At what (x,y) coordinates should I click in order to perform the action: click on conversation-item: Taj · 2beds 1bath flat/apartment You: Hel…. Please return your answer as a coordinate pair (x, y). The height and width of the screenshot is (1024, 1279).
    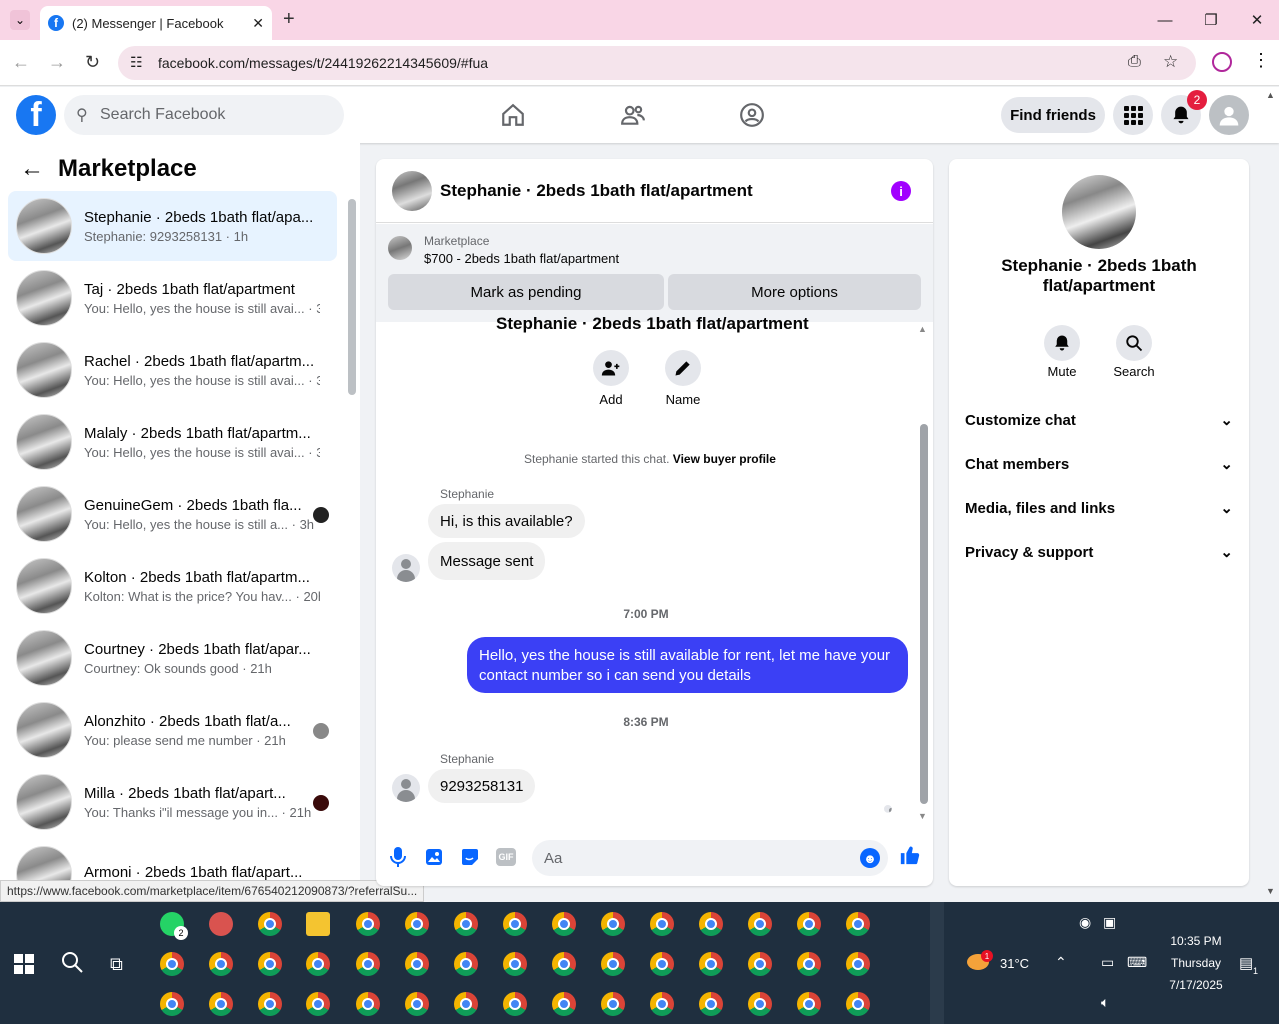
    Looking at the image, I should click on (172, 298).